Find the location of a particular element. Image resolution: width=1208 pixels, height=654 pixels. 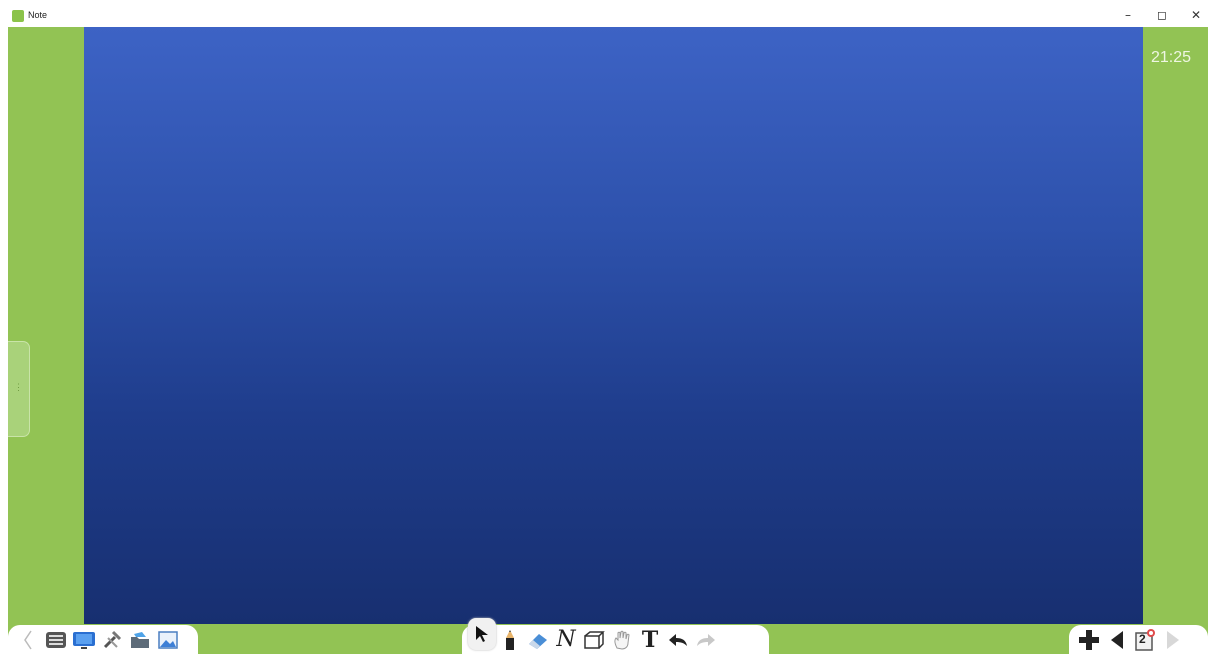

drag-handle-icon: ⋮ is located at coordinates (18, 387).